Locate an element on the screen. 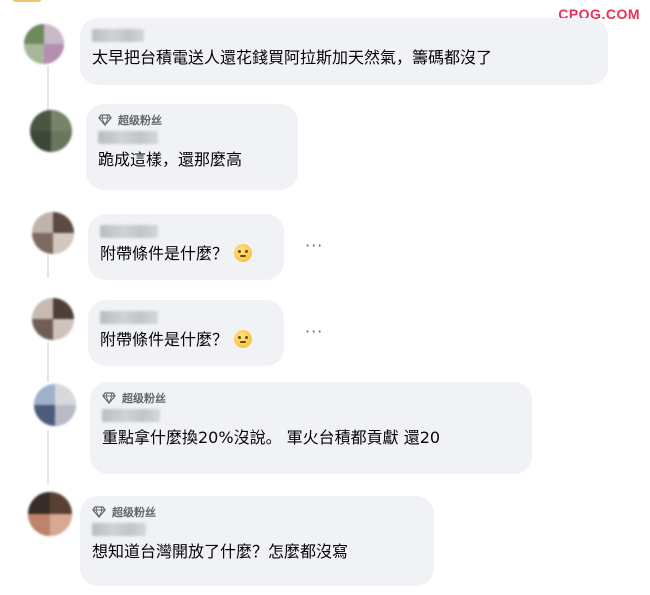  comment-text: 想知道台灣開放了什麼？怎麼都沒寫 is located at coordinates (220, 551).